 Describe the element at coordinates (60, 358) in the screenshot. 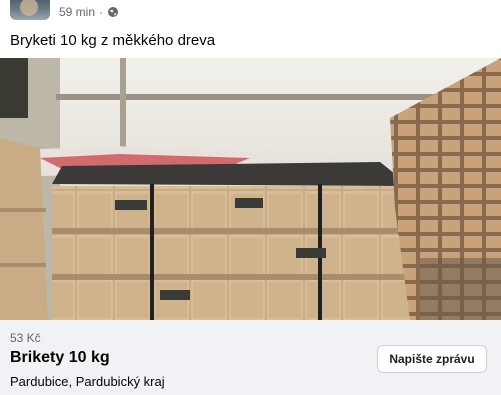

I see `listing-title: Brikety 10 kg` at that location.